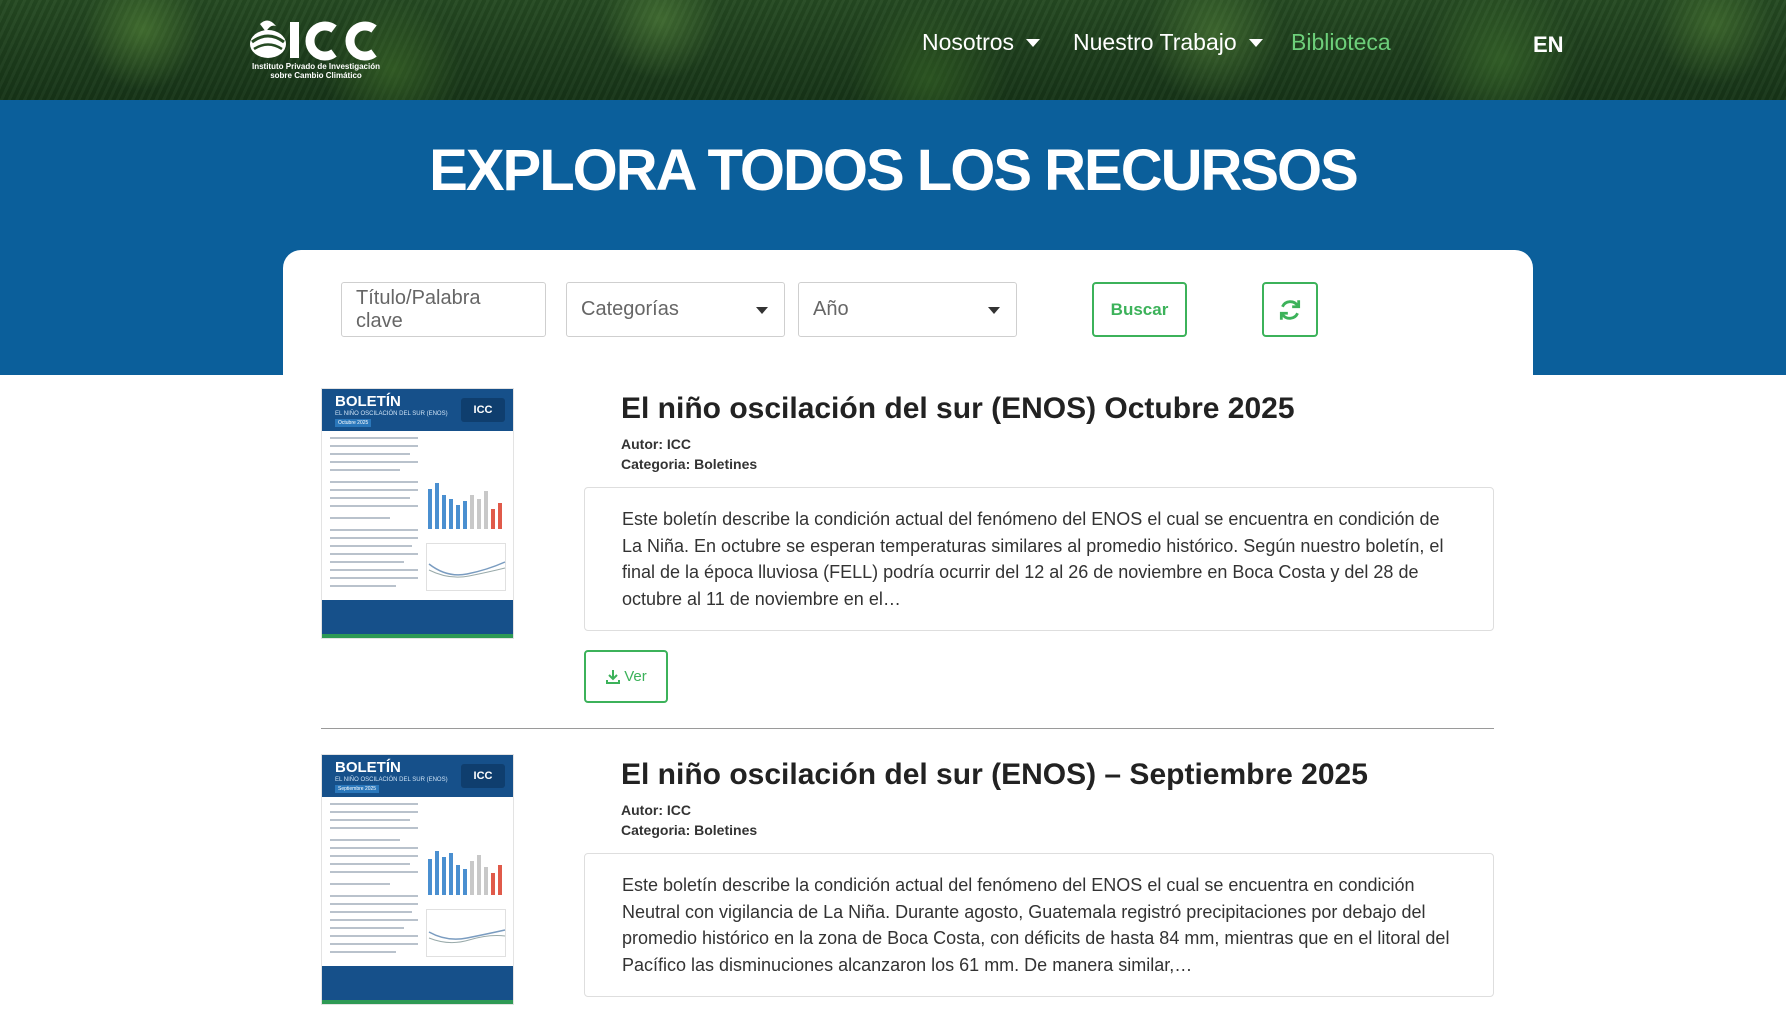 This screenshot has width=1786, height=1013. I want to click on year-select: Año, so click(907, 309).